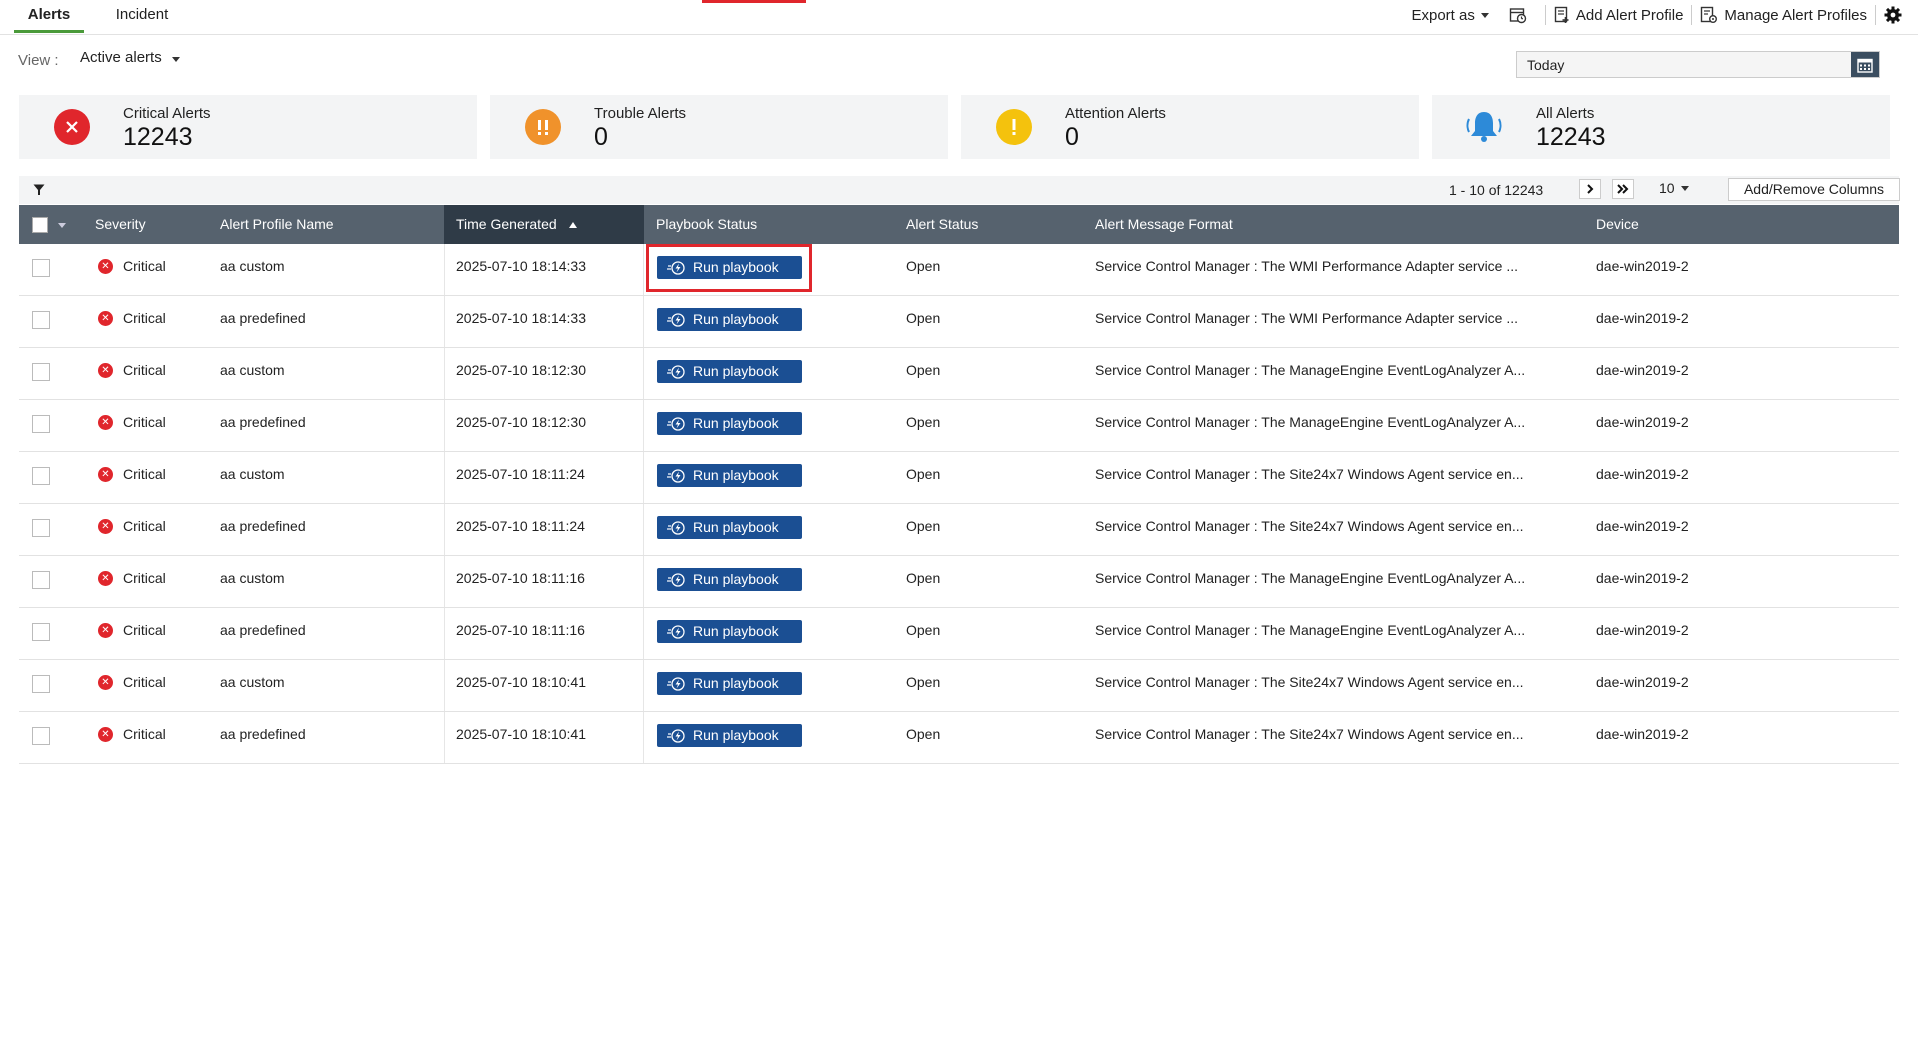  What do you see at coordinates (521, 734) in the screenshot?
I see `cell-time: 2025-07-10 18:10:41` at bounding box center [521, 734].